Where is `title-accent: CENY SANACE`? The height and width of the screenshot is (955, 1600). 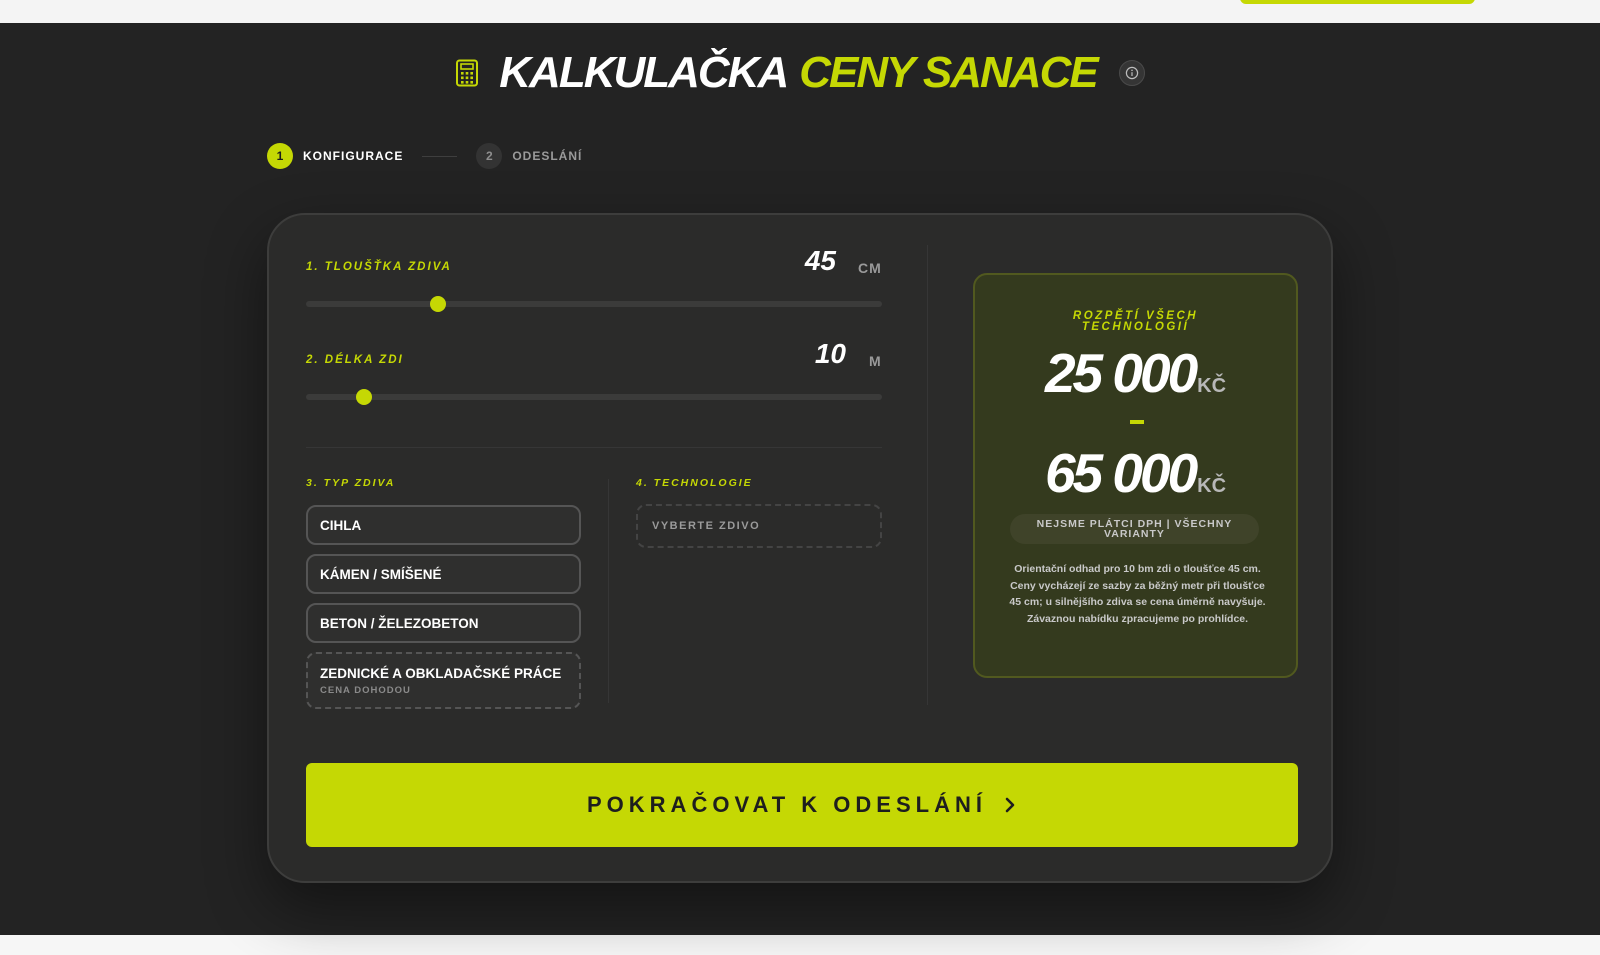 title-accent: CENY SANACE is located at coordinates (948, 72).